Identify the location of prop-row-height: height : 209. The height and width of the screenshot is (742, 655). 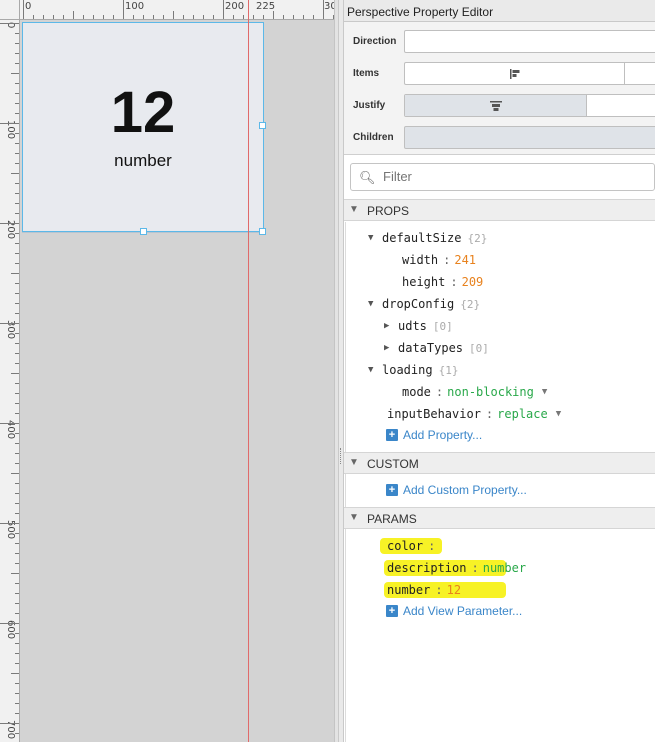
(442, 282).